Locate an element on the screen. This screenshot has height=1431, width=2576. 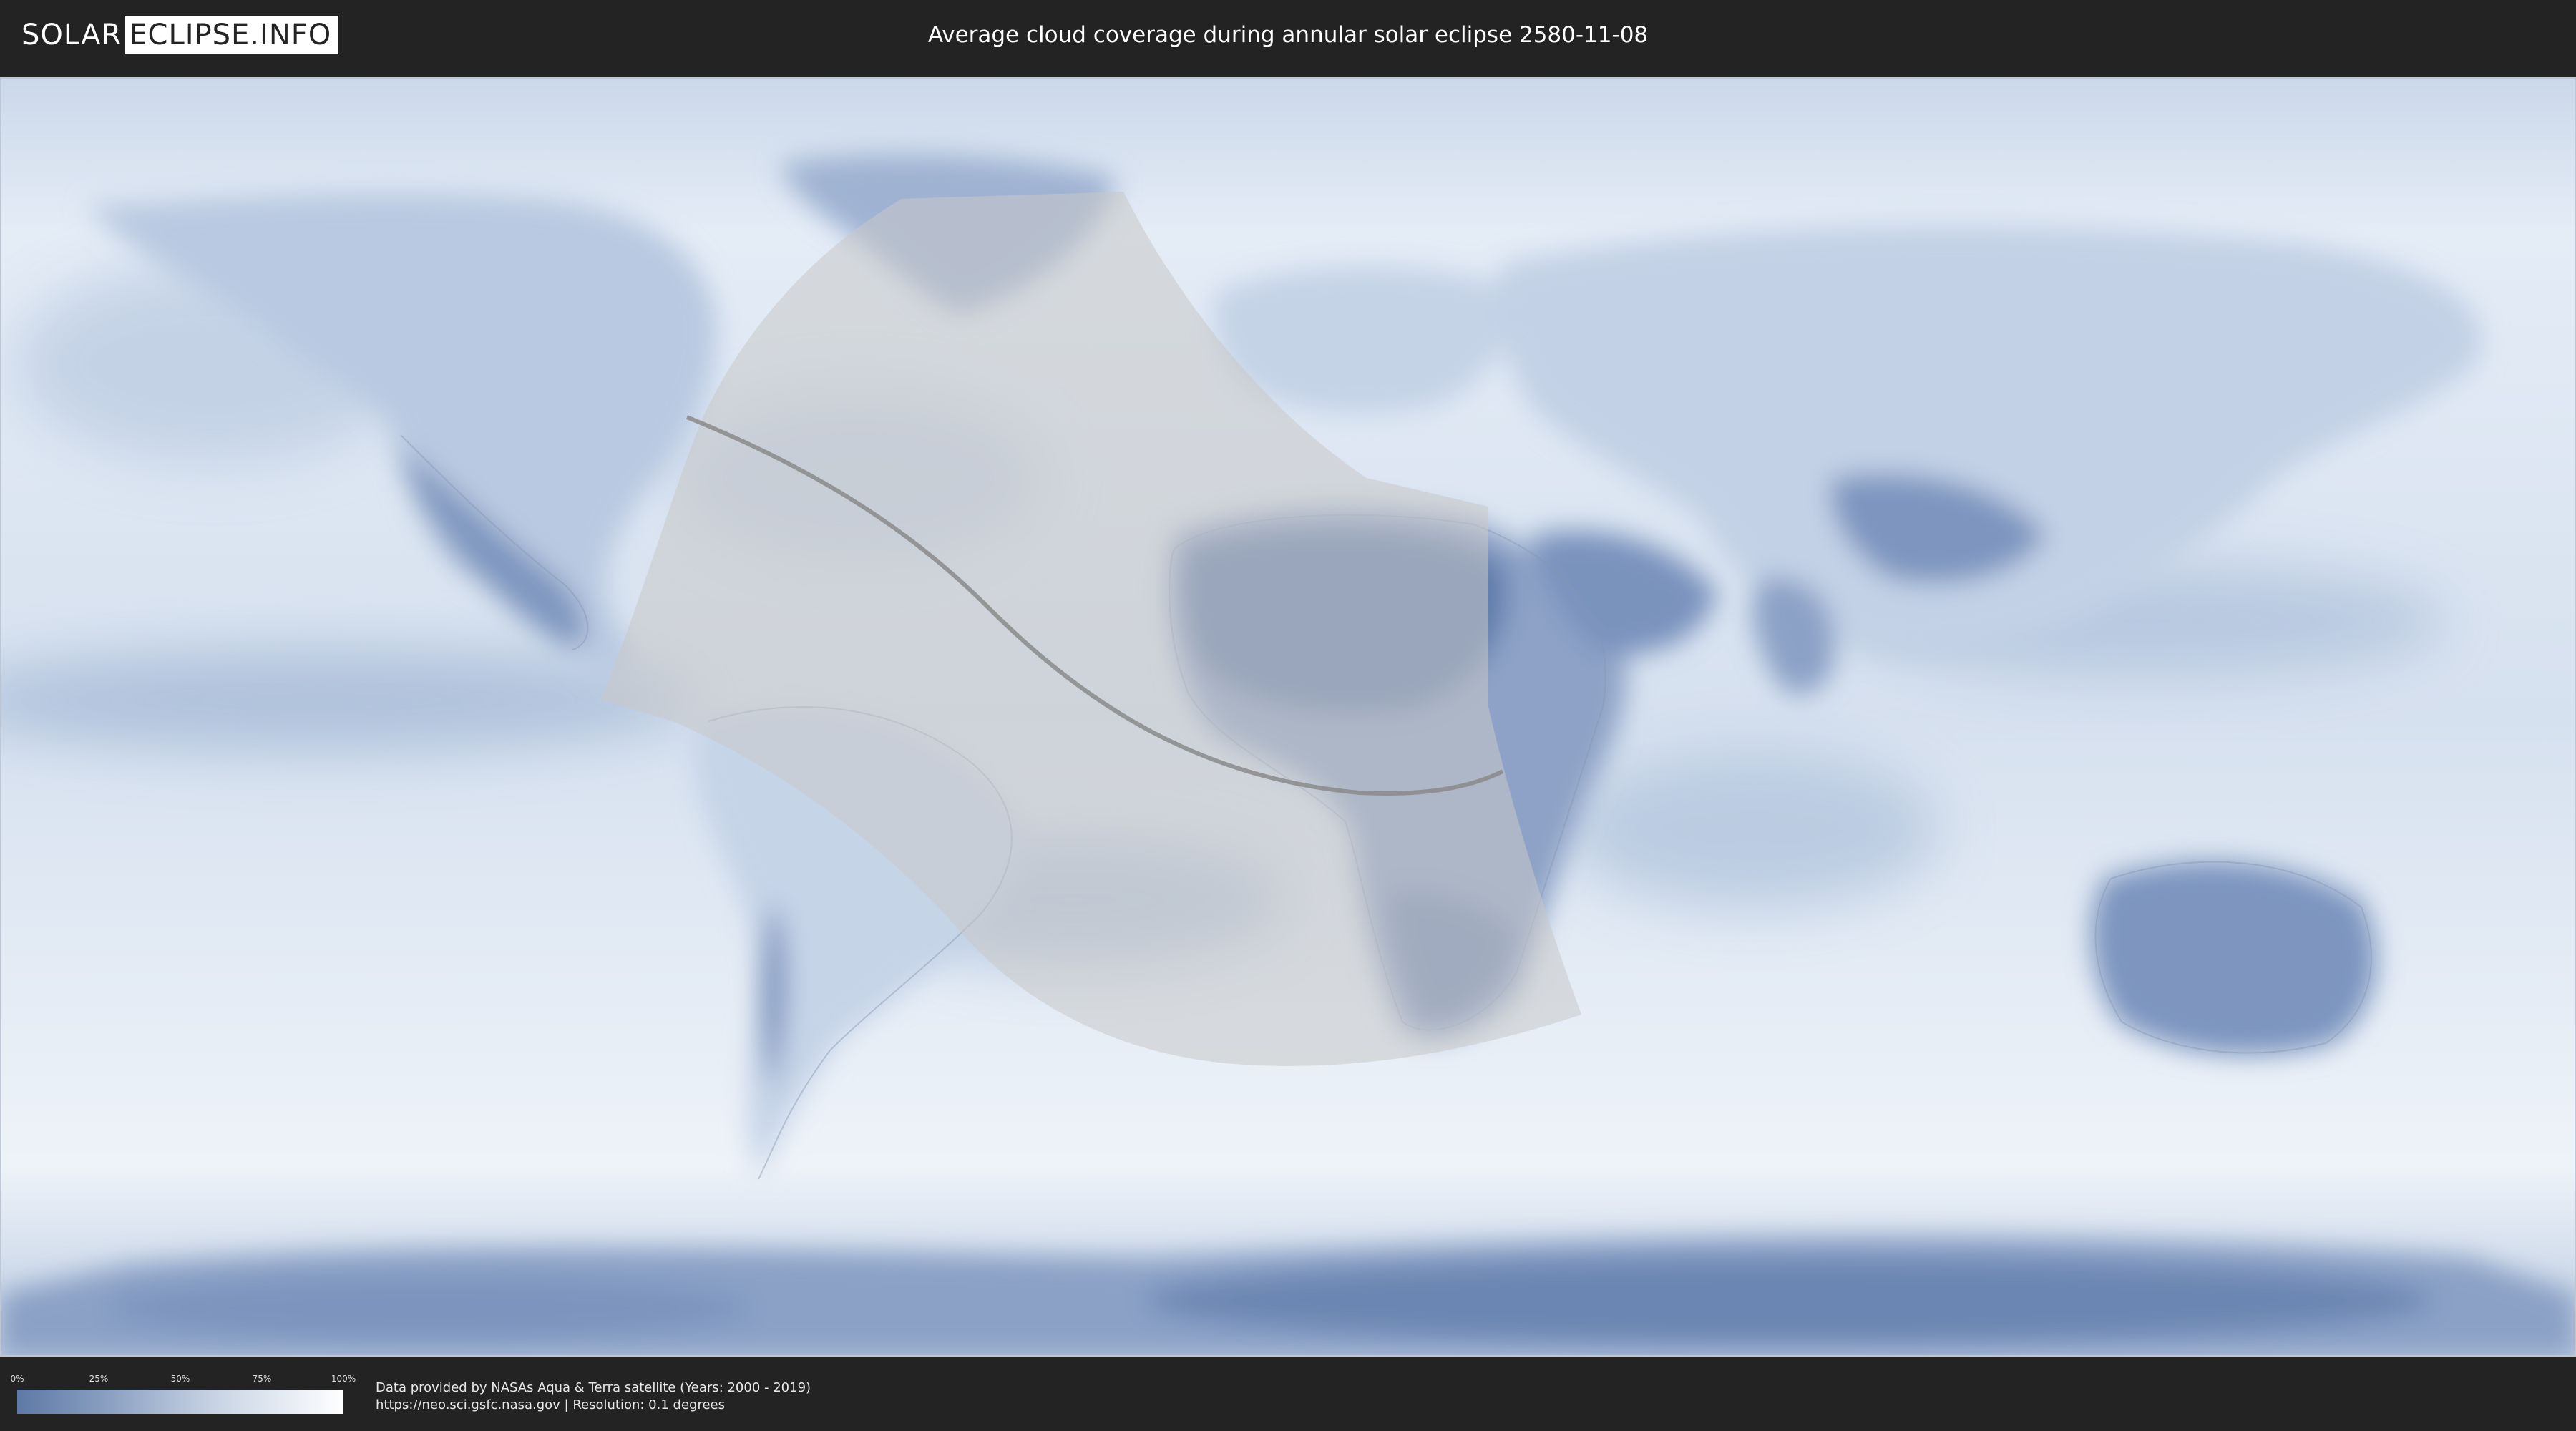
legend-tick-50: 50% is located at coordinates (180, 1379).